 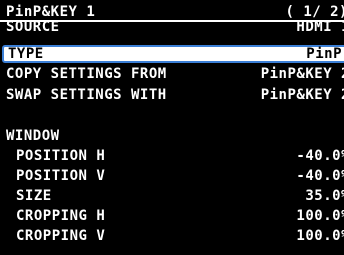 I want to click on page-indicator: ( 1/ 2), so click(x=314, y=12).